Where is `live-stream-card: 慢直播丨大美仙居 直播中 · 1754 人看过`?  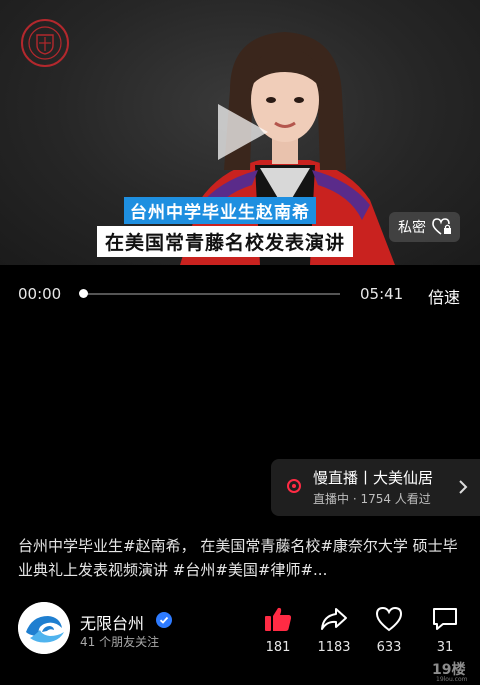
live-stream-card: 慢直播丨大美仙居 直播中 · 1754 人看过 is located at coordinates (375, 487).